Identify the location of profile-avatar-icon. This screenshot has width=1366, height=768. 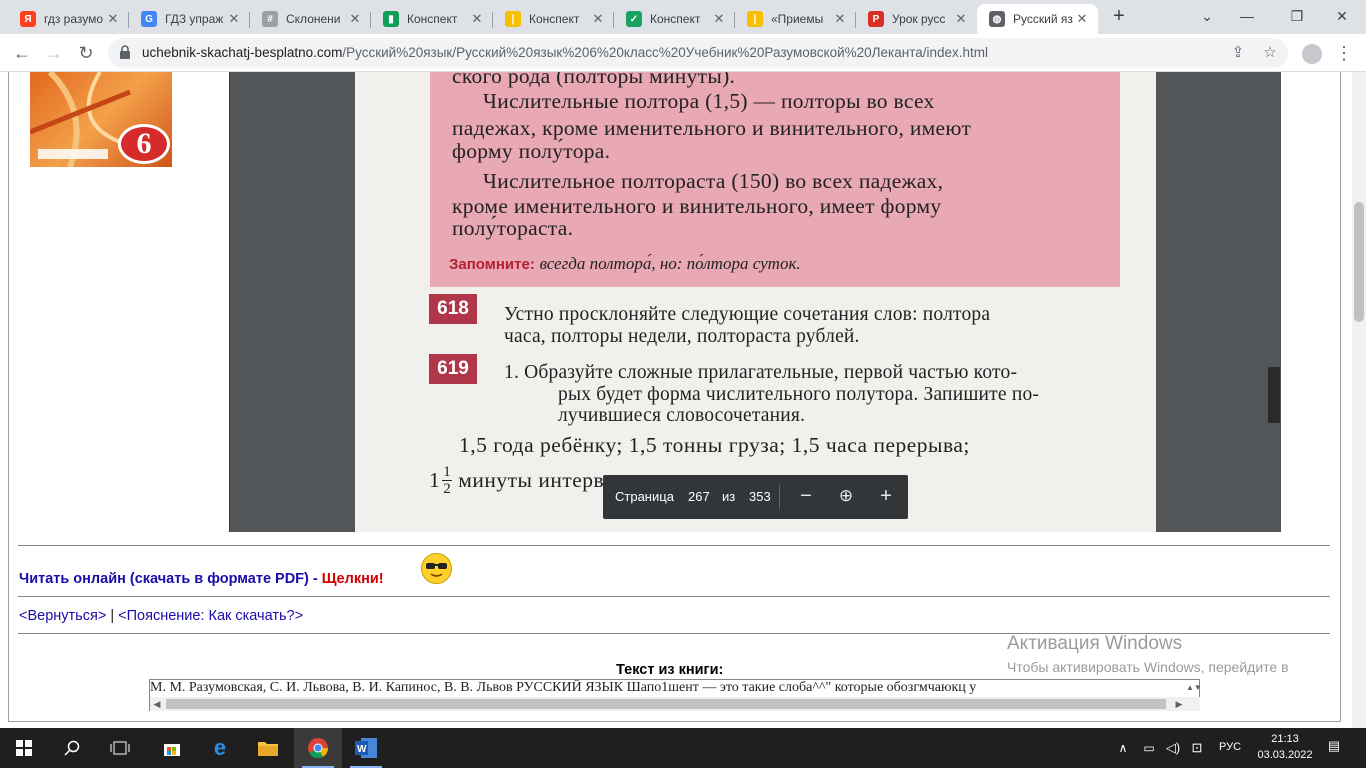
(1312, 53).